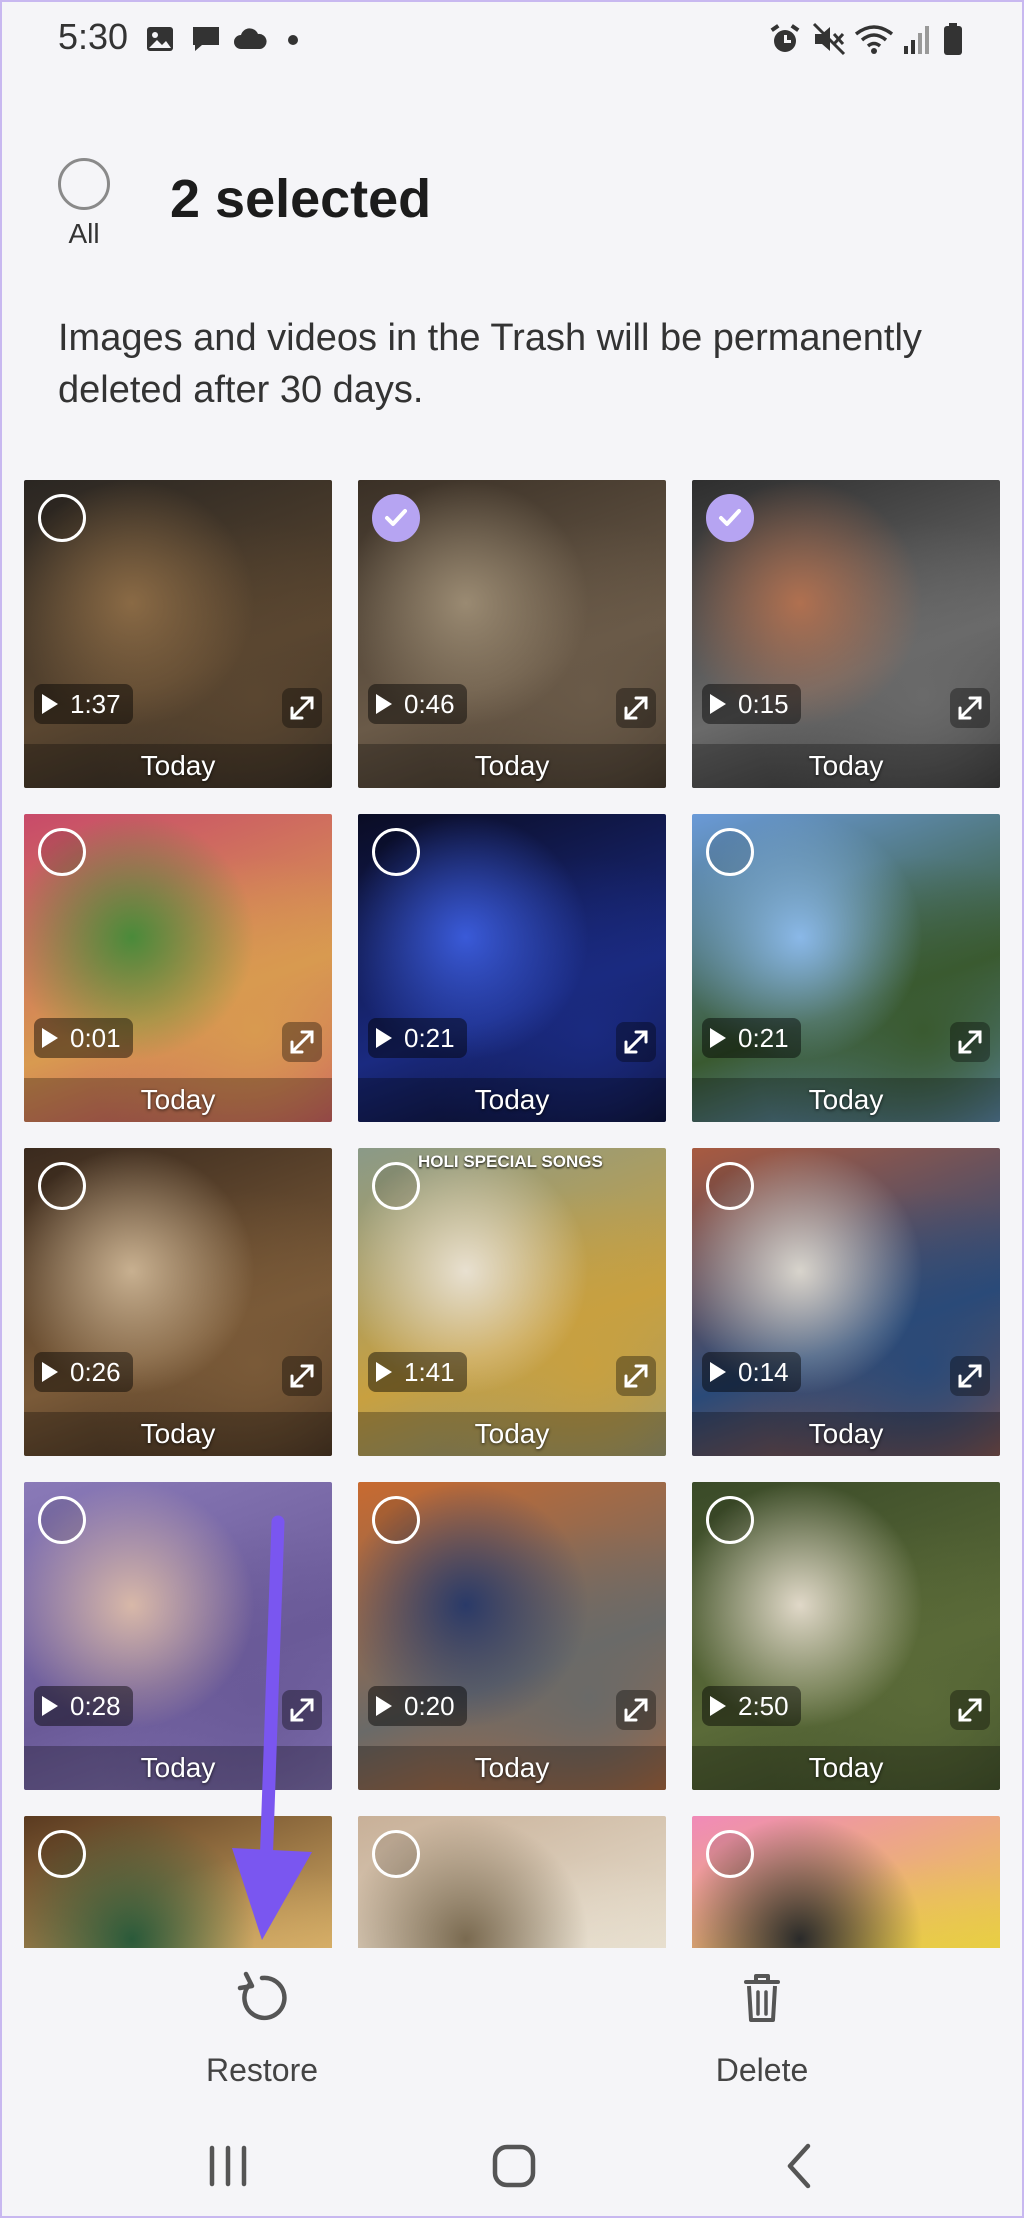 Image resolution: width=1024 pixels, height=2218 pixels. What do you see at coordinates (846, 634) in the screenshot?
I see `media-tile: 0:15 Today` at bounding box center [846, 634].